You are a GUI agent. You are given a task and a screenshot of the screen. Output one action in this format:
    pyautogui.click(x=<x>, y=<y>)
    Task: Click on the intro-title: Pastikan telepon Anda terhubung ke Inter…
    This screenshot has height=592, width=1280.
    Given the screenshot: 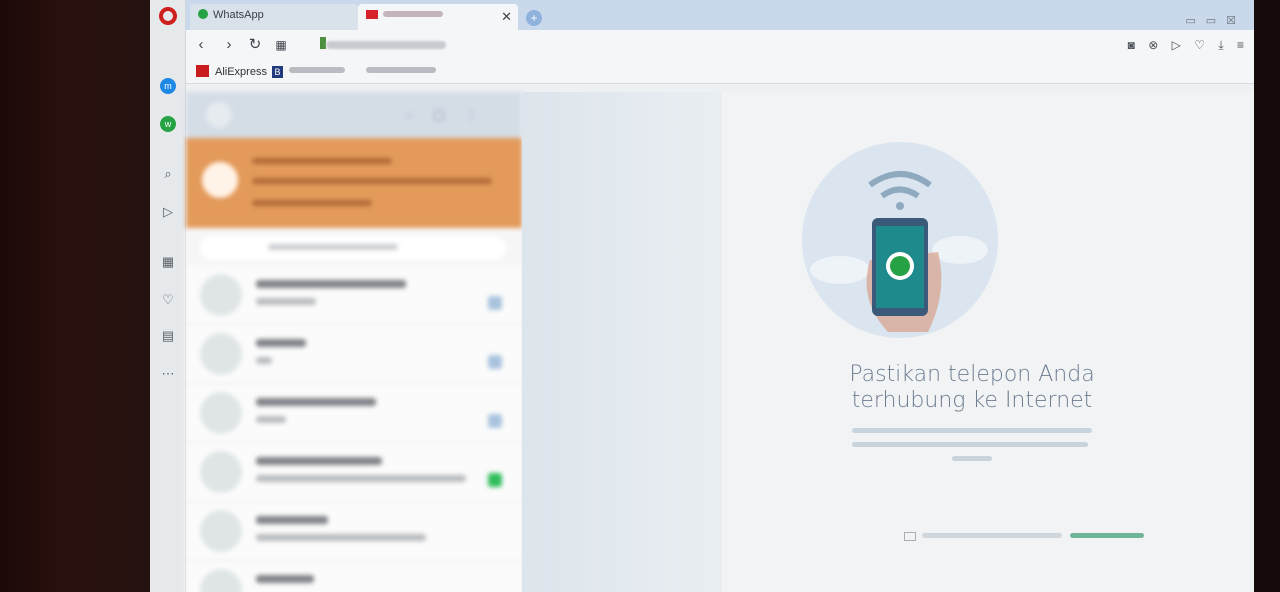 What is the action you would take?
    pyautogui.click(x=972, y=387)
    